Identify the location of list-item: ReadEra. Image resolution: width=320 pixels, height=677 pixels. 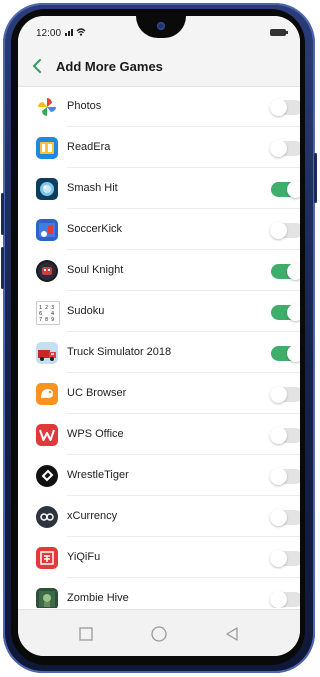
(159, 148).